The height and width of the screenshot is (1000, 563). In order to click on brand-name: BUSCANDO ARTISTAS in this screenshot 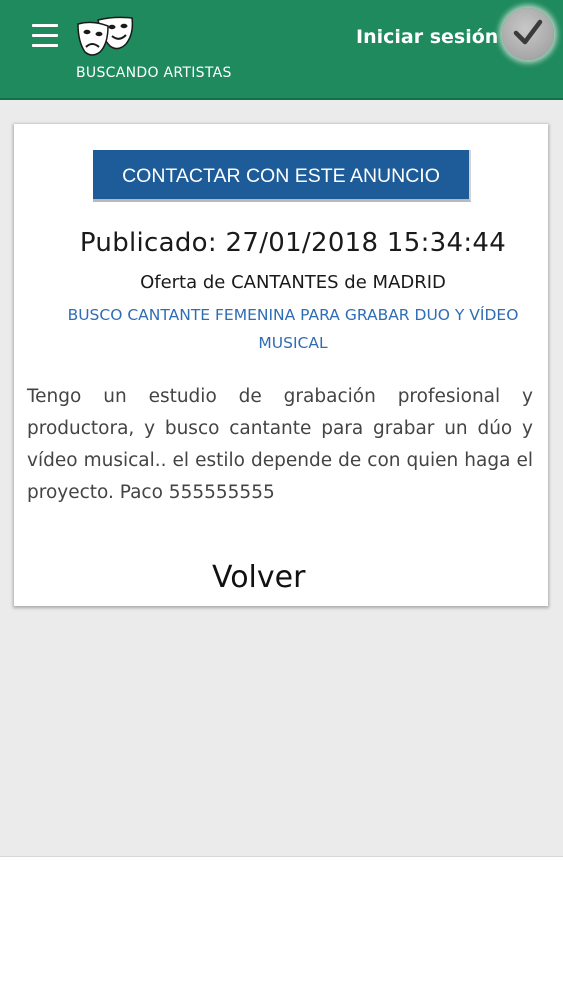, I will do `click(154, 73)`.